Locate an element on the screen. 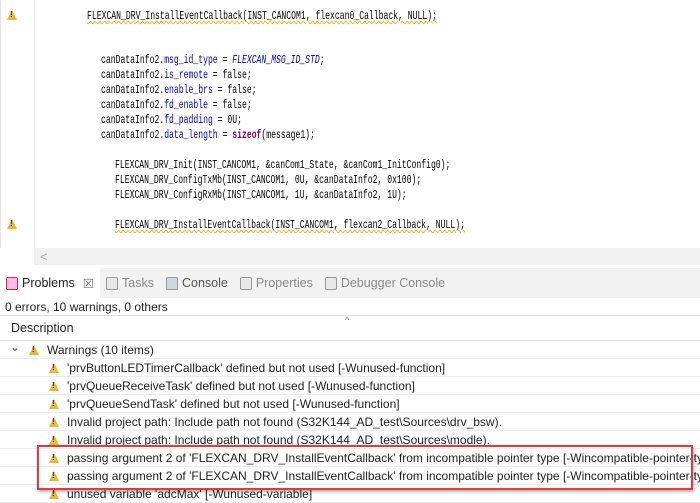 This screenshot has width=700, height=503. tab-label: Problems is located at coordinates (48, 283).